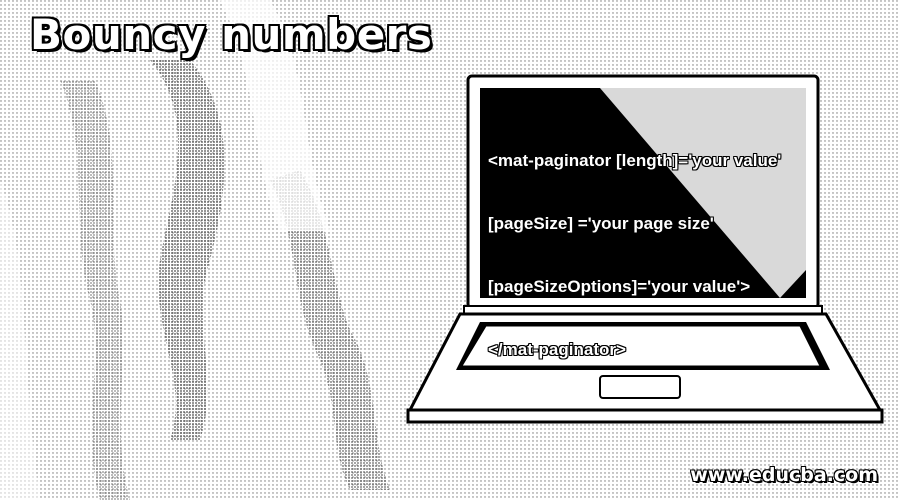 This screenshot has width=900, height=500. What do you see at coordinates (231, 34) in the screenshot?
I see `page-title: Bouncy numbers` at bounding box center [231, 34].